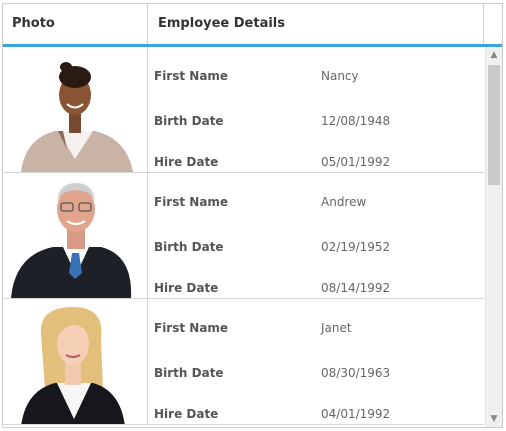 This screenshot has width=506, height=431. Describe the element at coordinates (316, 24) in the screenshot. I see `column-header-employee-details: Employee Details` at that location.